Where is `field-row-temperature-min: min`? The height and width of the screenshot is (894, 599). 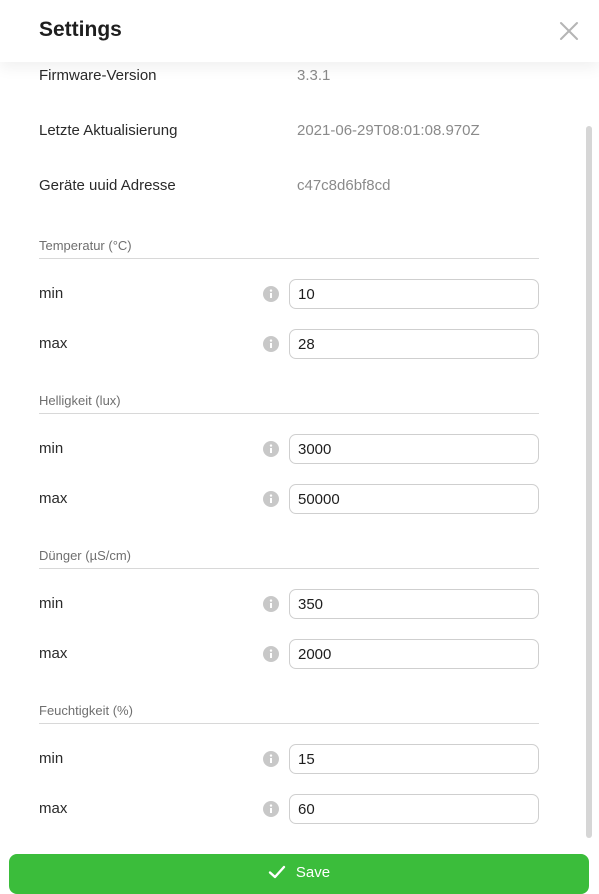
field-row-temperature-min: min is located at coordinates (289, 294).